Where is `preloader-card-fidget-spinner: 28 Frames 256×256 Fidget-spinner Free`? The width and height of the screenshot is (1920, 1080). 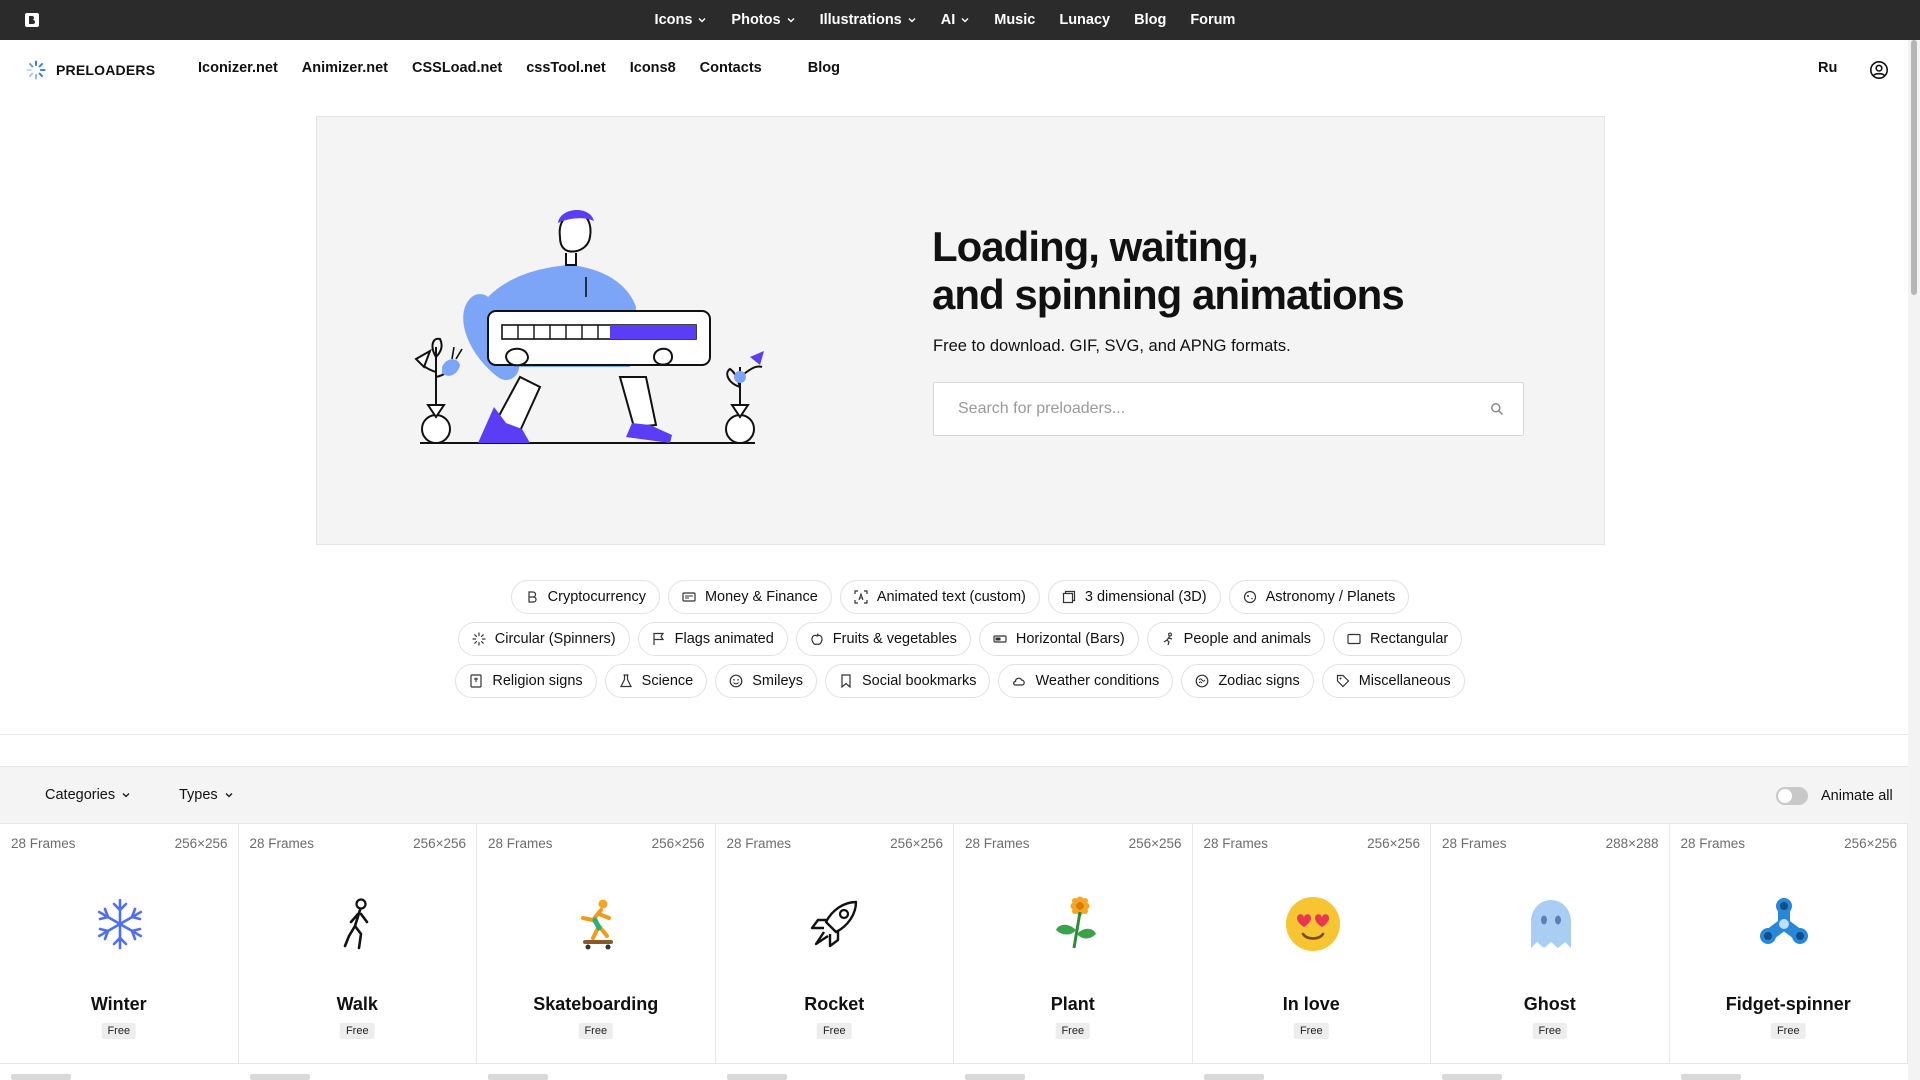 preloader-card-fidget-spinner: 28 Frames 256×256 Fidget-spinner Free is located at coordinates (1788, 944).